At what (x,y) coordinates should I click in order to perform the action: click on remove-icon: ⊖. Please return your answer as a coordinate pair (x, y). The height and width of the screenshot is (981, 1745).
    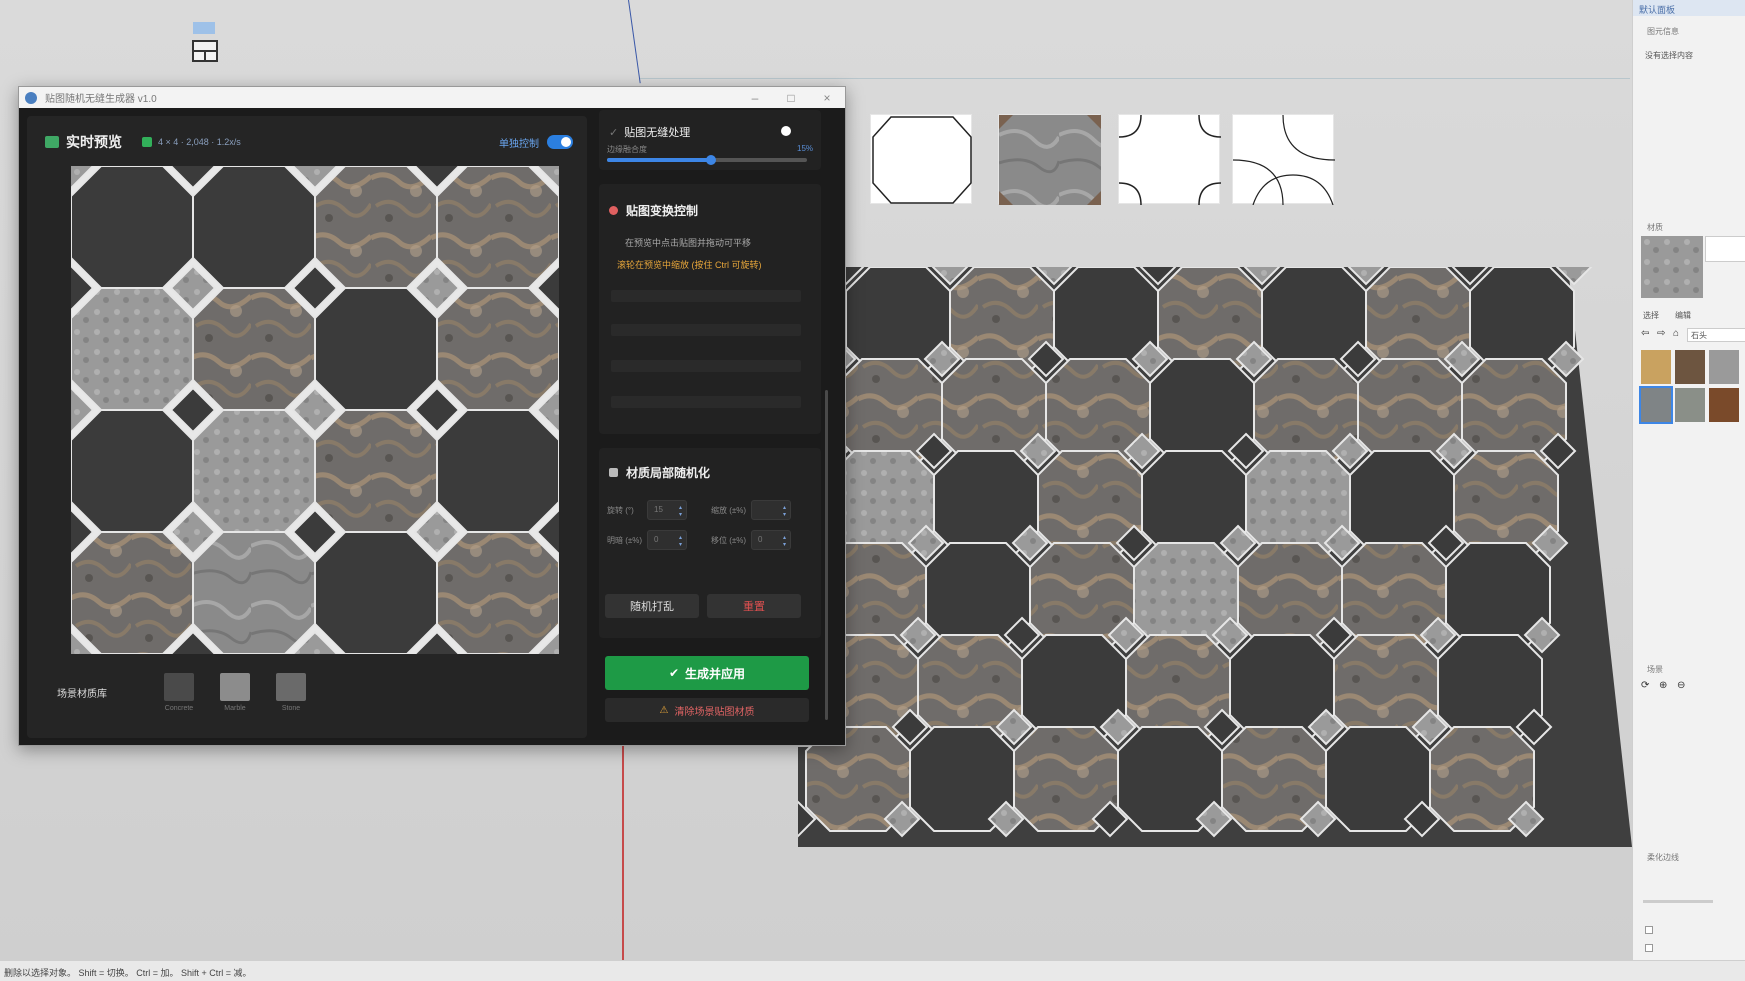
    Looking at the image, I should click on (1681, 685).